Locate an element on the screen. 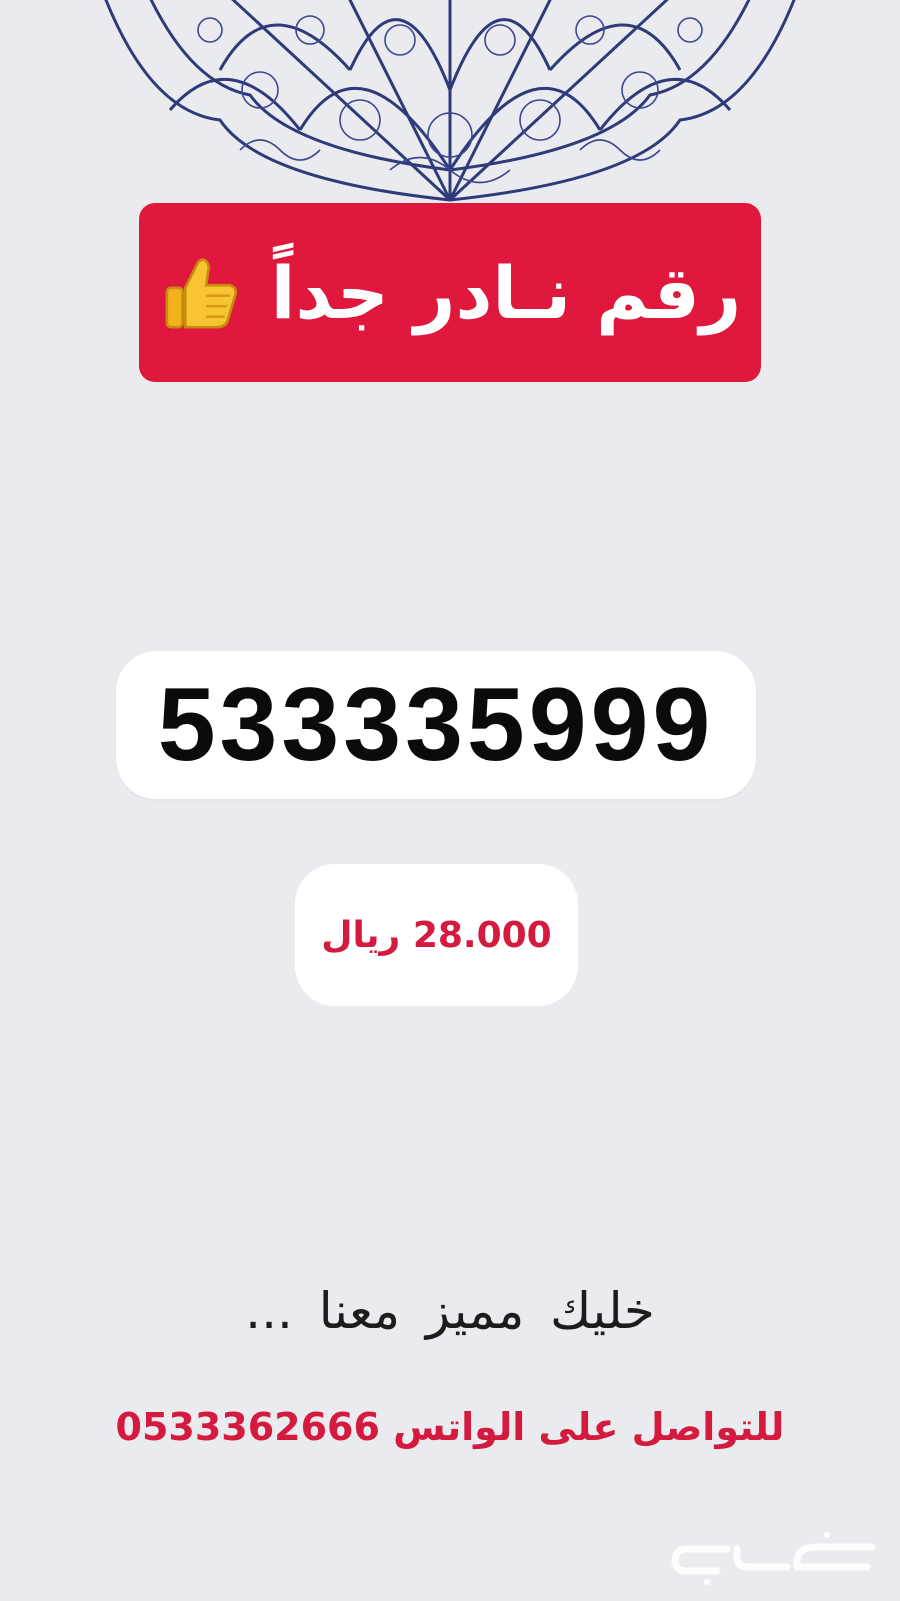  haraj-logo-icon is located at coordinates (773, 1558).